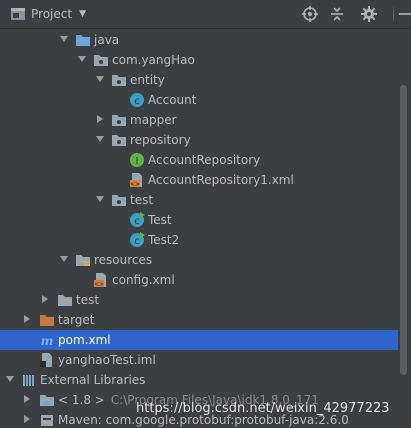 This screenshot has width=411, height=428. I want to click on tree-row-yanghaotest-iml: yanghaoTest.iml, so click(199, 360).